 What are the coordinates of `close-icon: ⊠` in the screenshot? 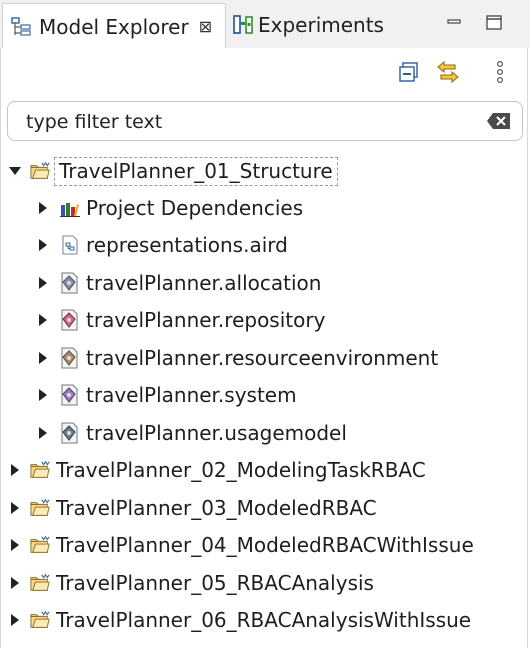 It's located at (205, 26).